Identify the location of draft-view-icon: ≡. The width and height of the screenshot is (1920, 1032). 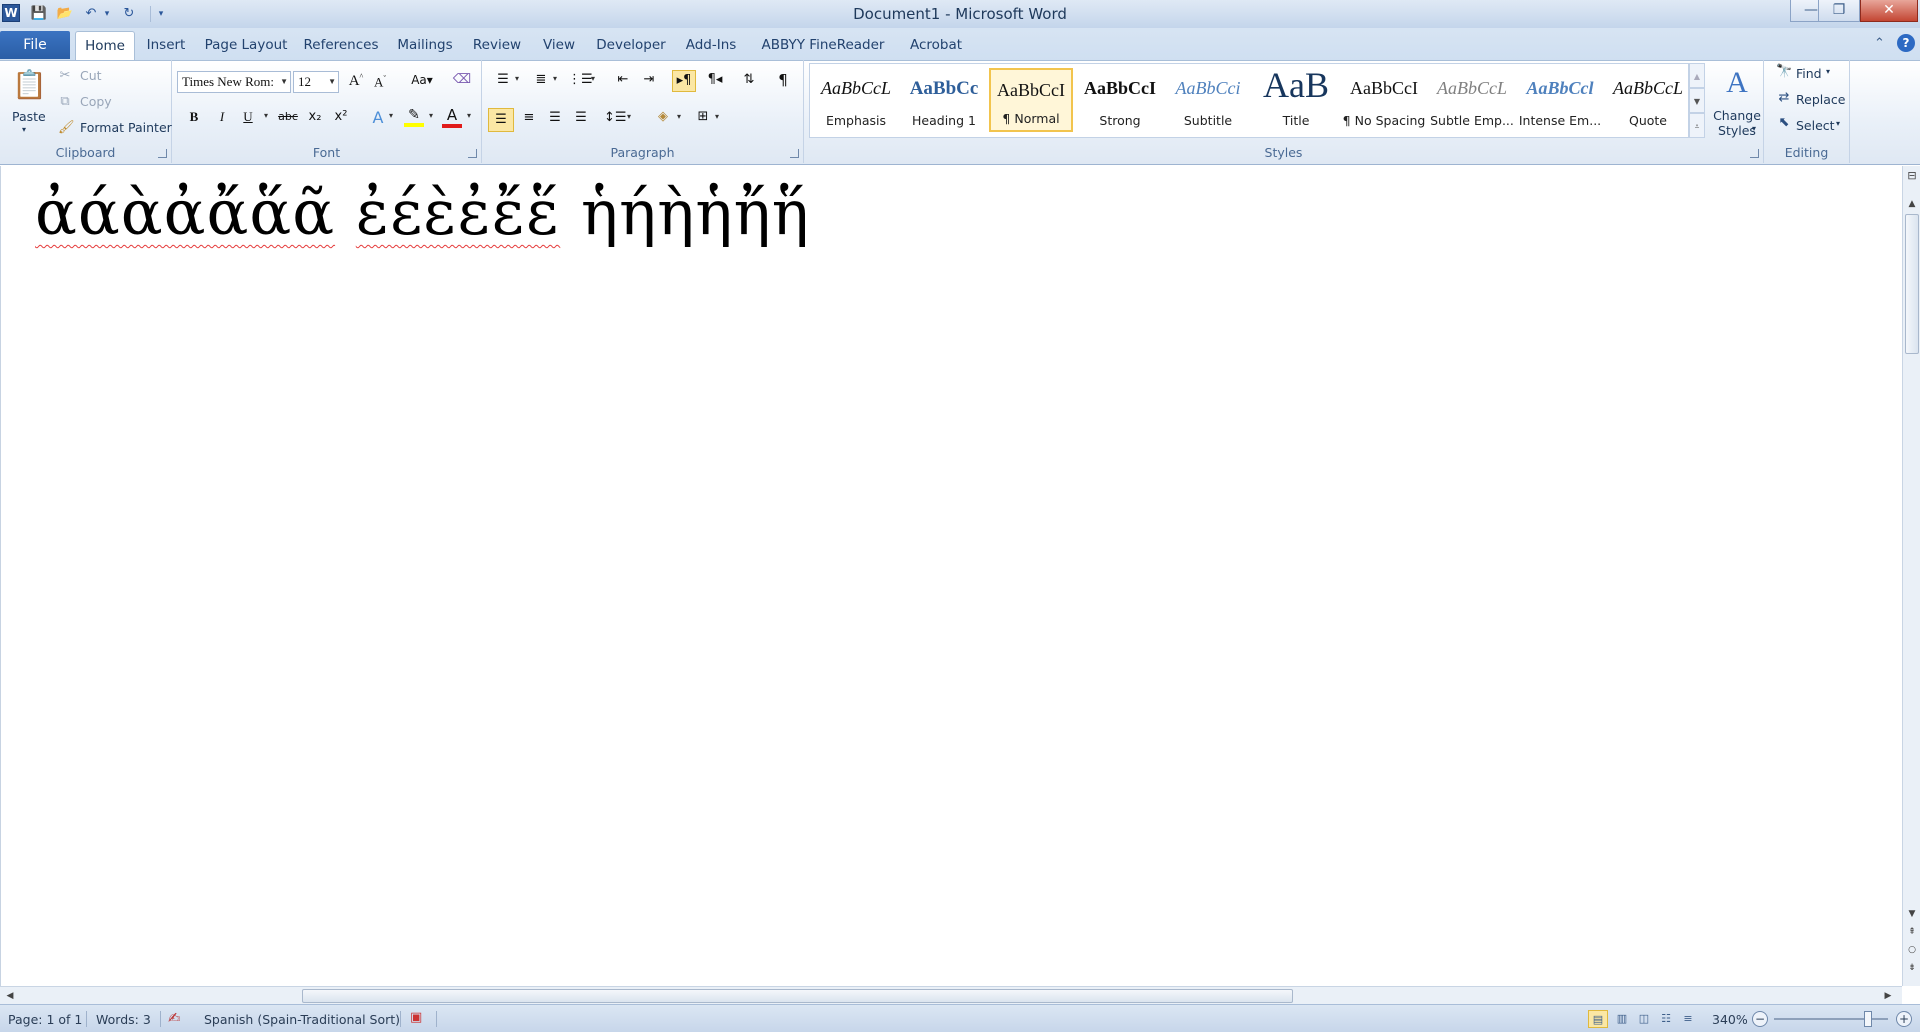
(1688, 1019).